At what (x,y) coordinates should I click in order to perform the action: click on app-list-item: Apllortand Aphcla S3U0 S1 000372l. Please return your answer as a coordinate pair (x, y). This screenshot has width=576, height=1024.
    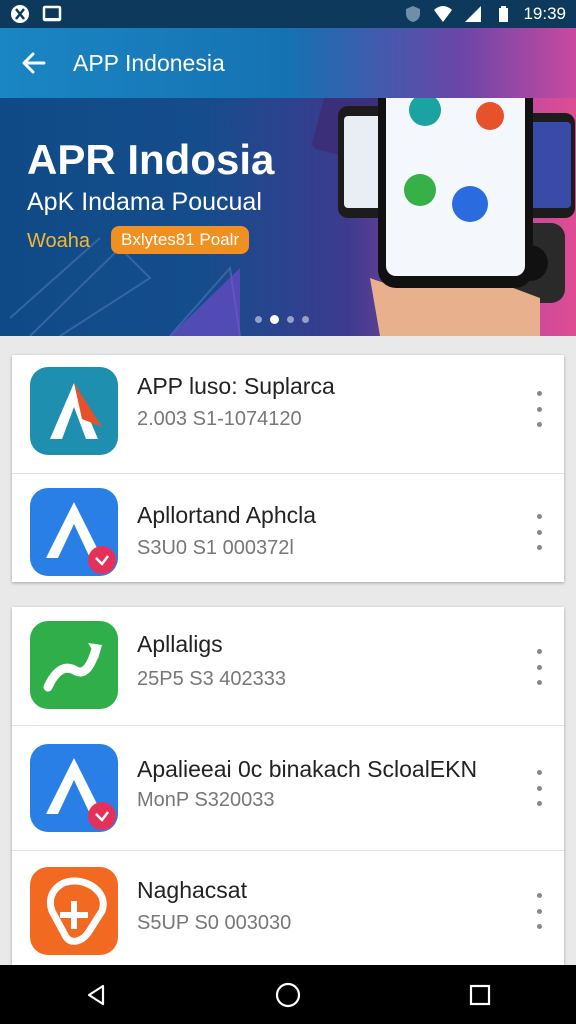
    Looking at the image, I should click on (288, 528).